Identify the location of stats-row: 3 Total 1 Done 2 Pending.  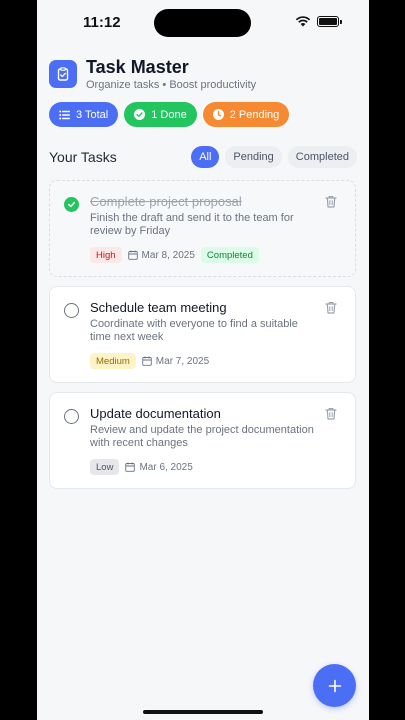
(169, 114).